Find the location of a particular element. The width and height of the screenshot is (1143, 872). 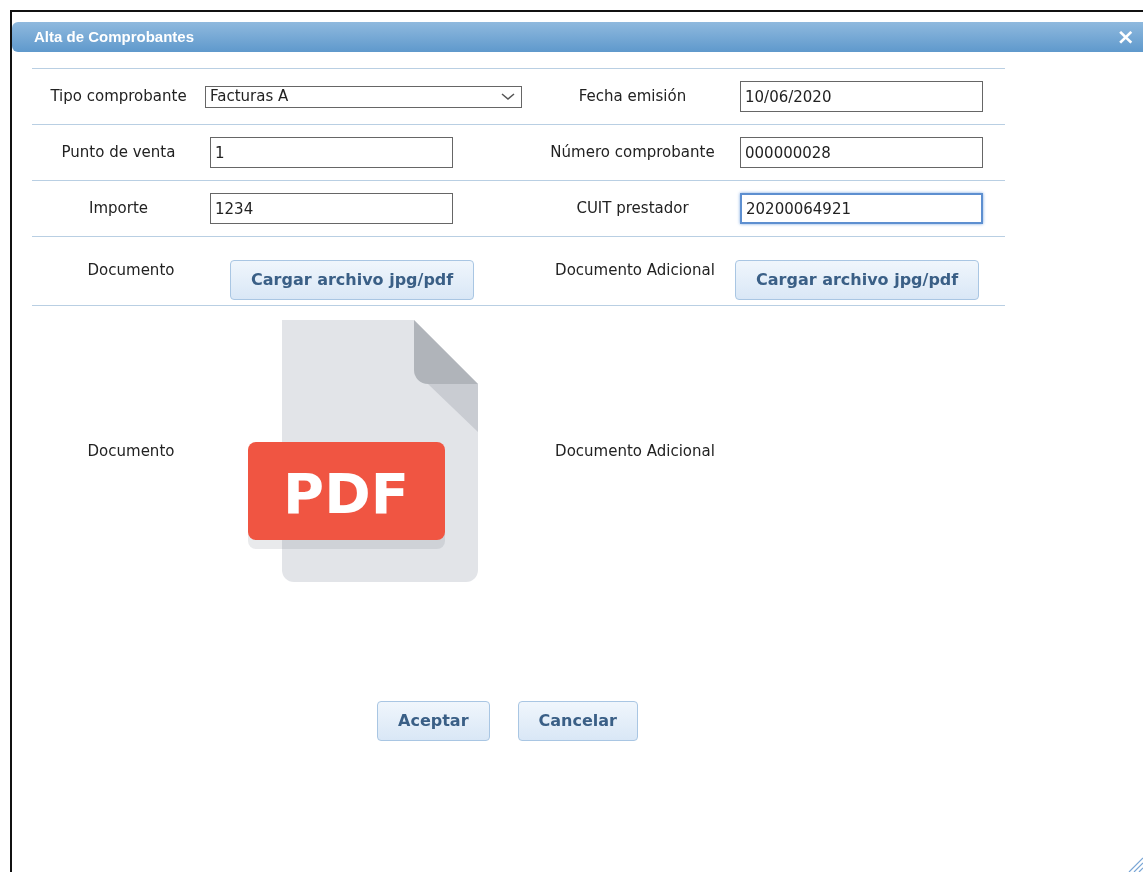

input-field: 10/06/2020 is located at coordinates (861, 96).